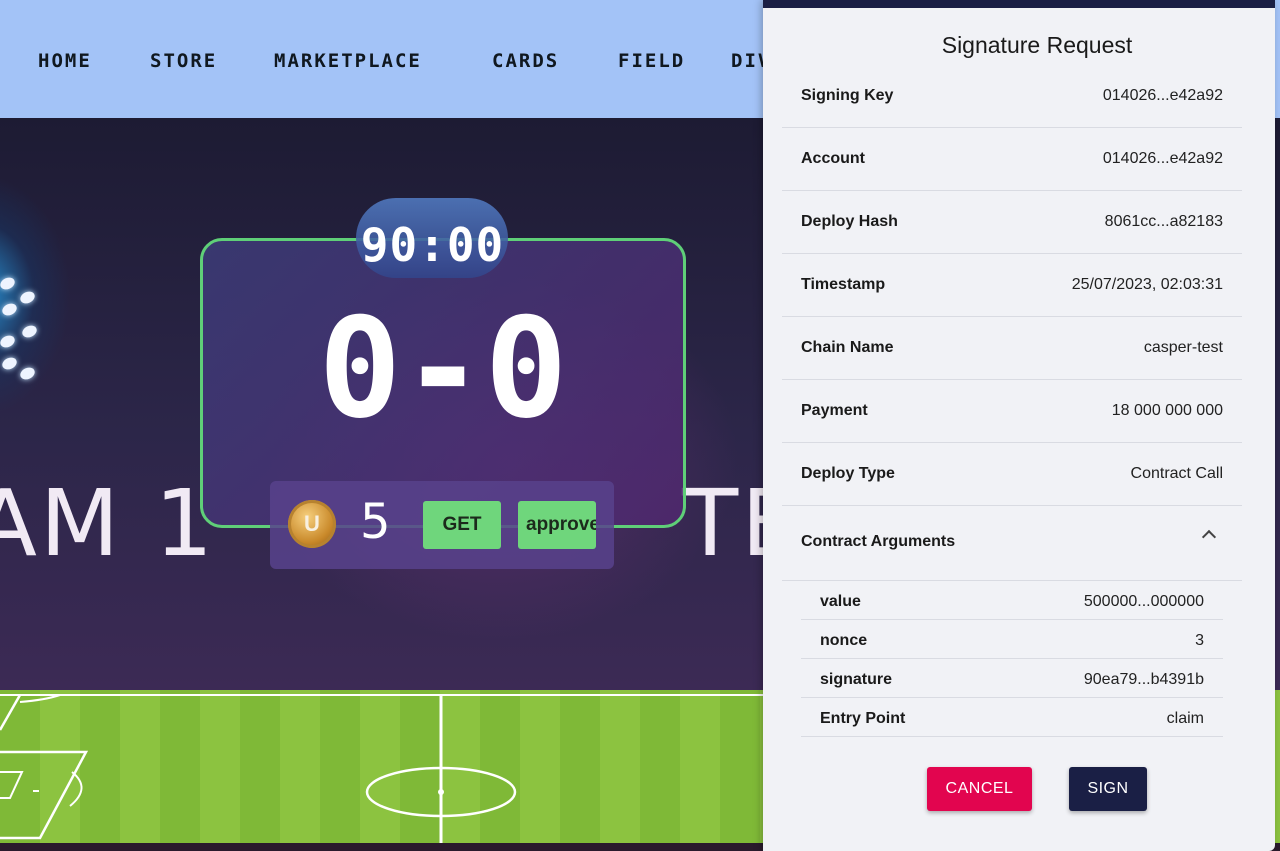  Describe the element at coordinates (525, 61) in the screenshot. I see `nav-cards: CARDS` at that location.